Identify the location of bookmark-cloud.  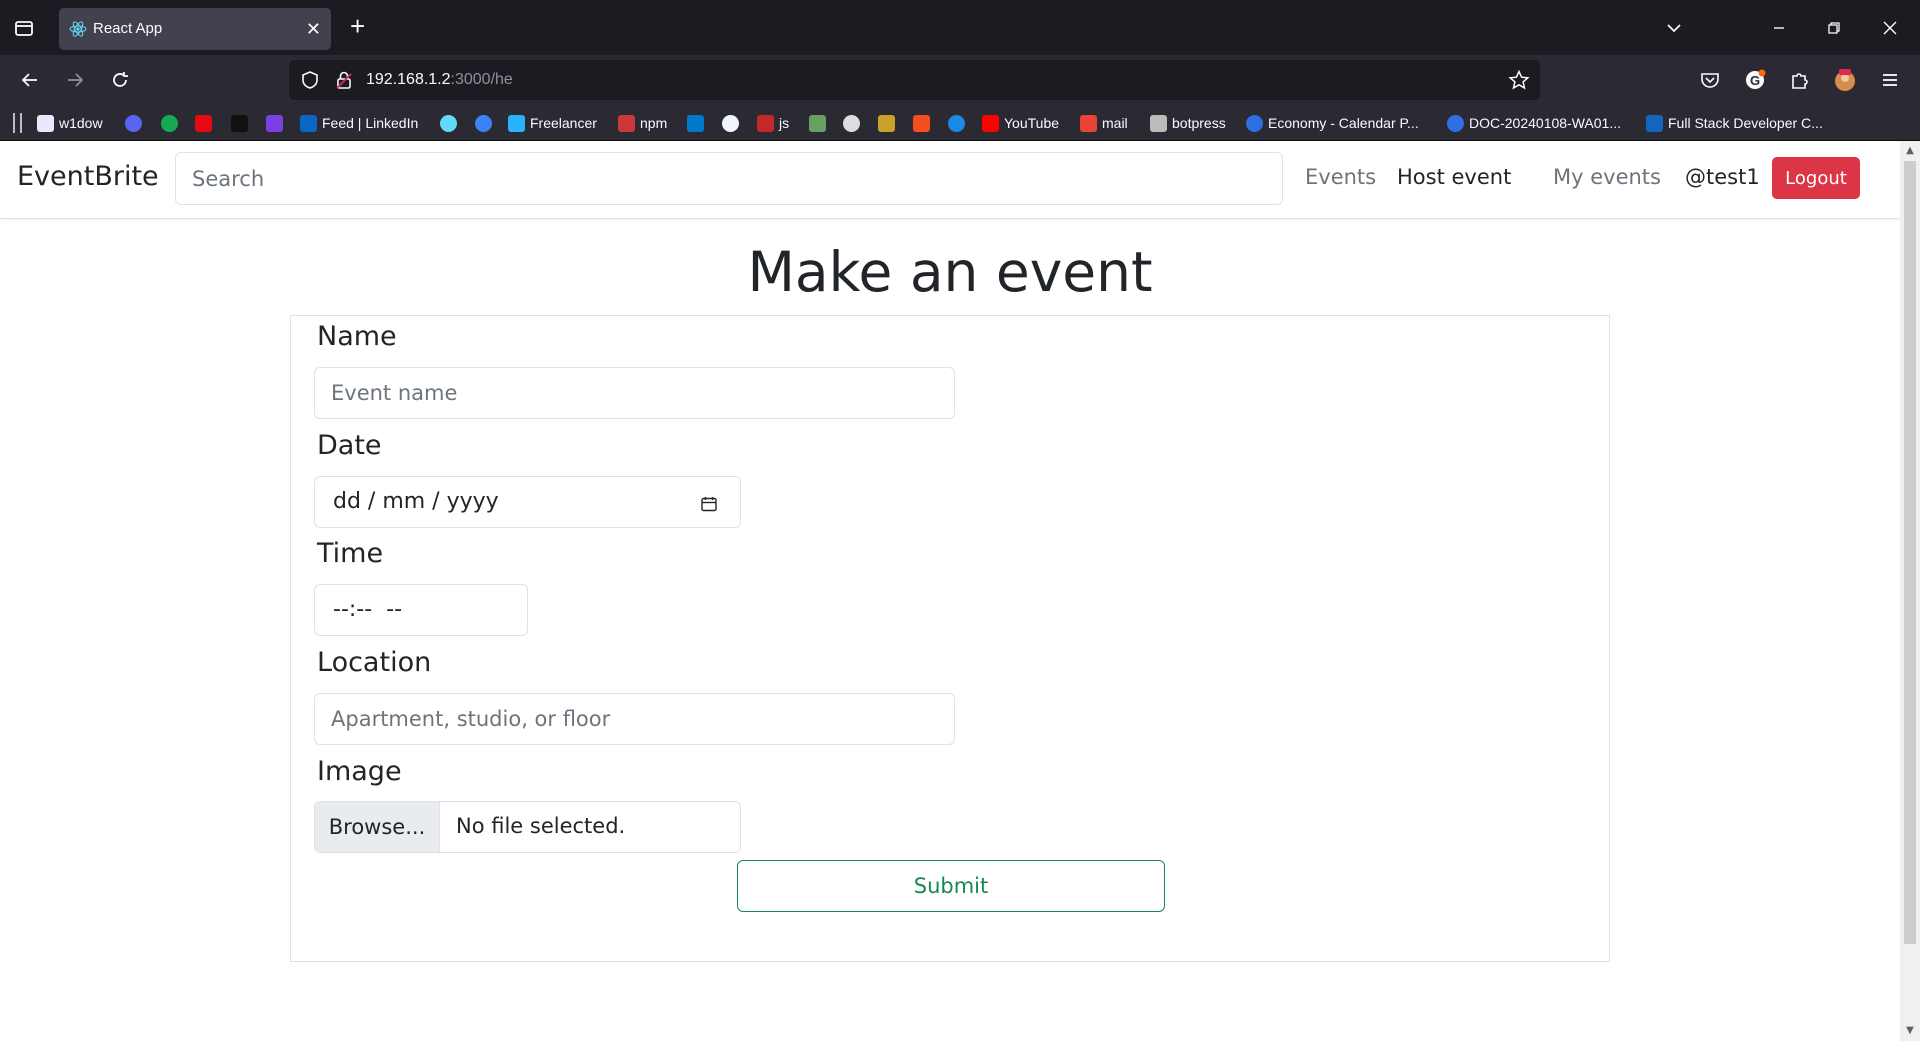
(486, 123).